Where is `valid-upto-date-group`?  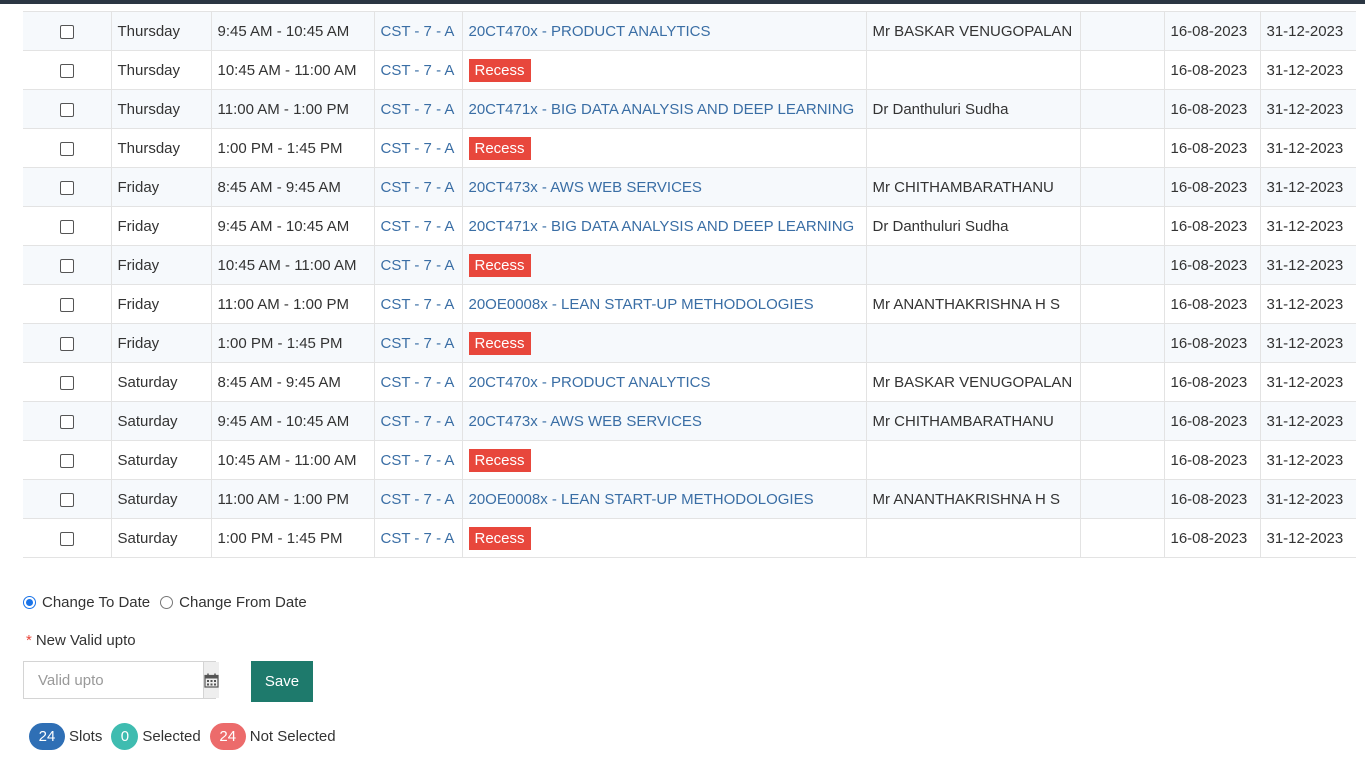
valid-upto-date-group is located at coordinates (121, 680).